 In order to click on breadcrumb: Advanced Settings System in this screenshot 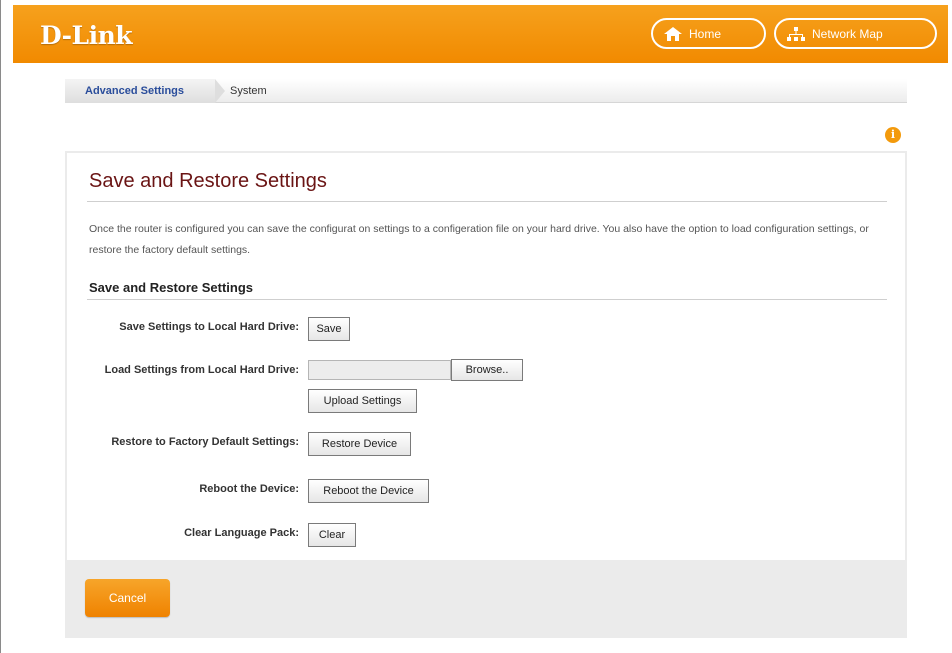, I will do `click(486, 91)`.